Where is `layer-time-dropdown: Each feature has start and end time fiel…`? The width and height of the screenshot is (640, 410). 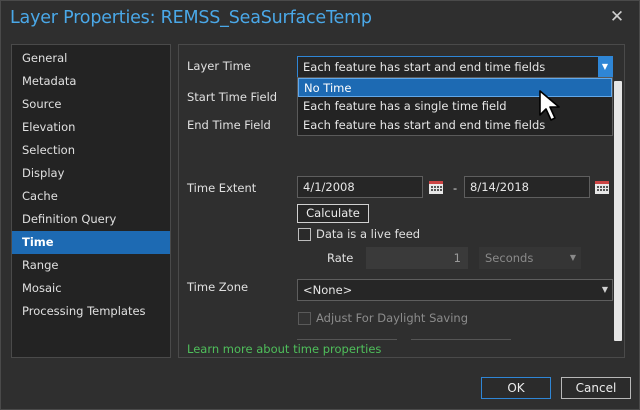 layer-time-dropdown: Each feature has start and end time fiel… is located at coordinates (455, 67).